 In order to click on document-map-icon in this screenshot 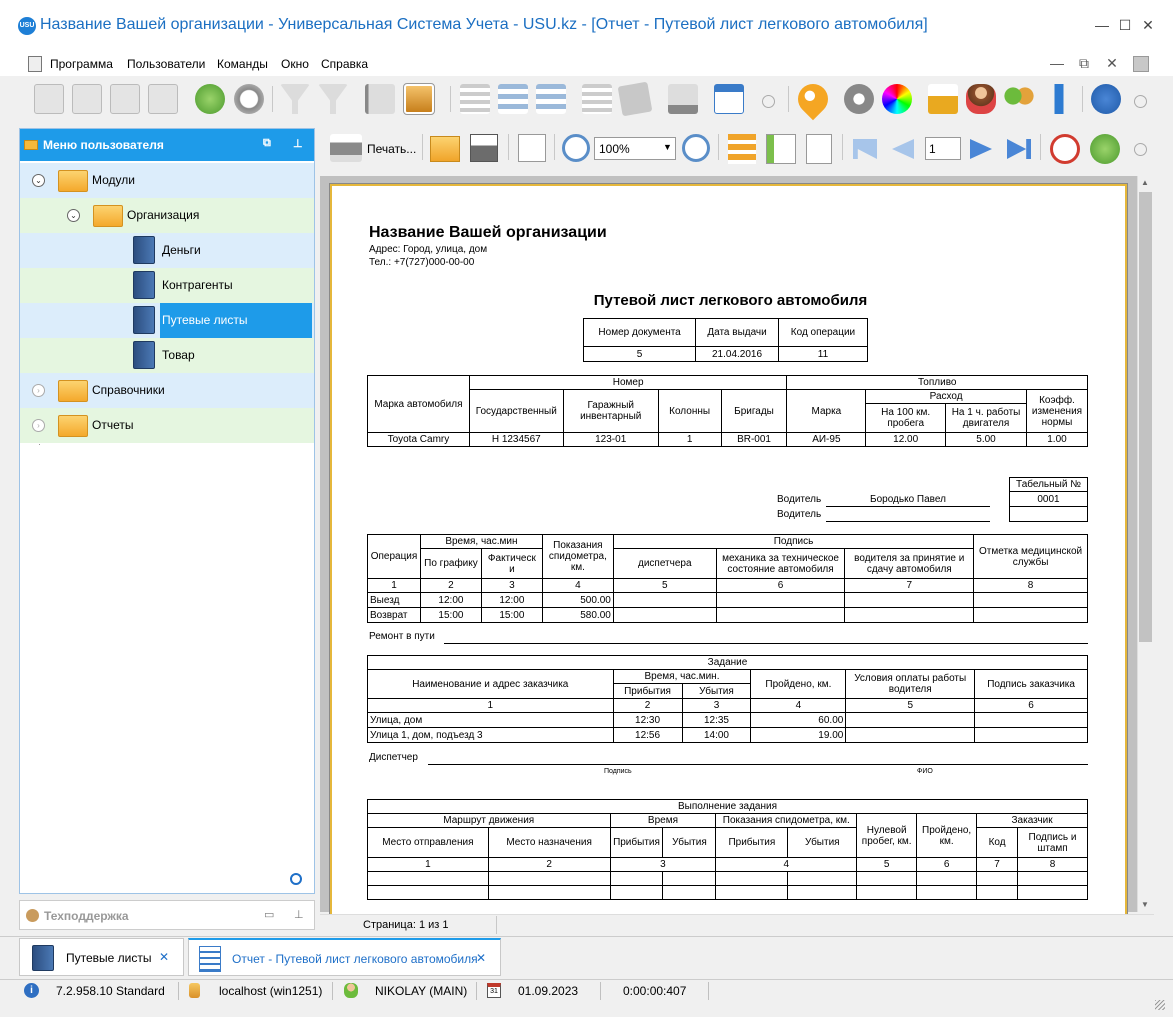, I will do `click(742, 149)`.